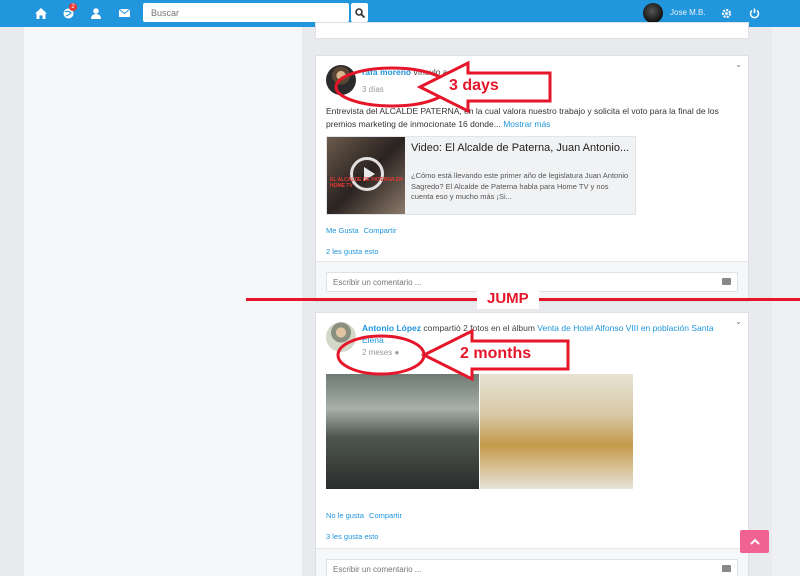 The image size is (800, 576). I want to click on post-actions: No le gusta Compartir, so click(365, 515).